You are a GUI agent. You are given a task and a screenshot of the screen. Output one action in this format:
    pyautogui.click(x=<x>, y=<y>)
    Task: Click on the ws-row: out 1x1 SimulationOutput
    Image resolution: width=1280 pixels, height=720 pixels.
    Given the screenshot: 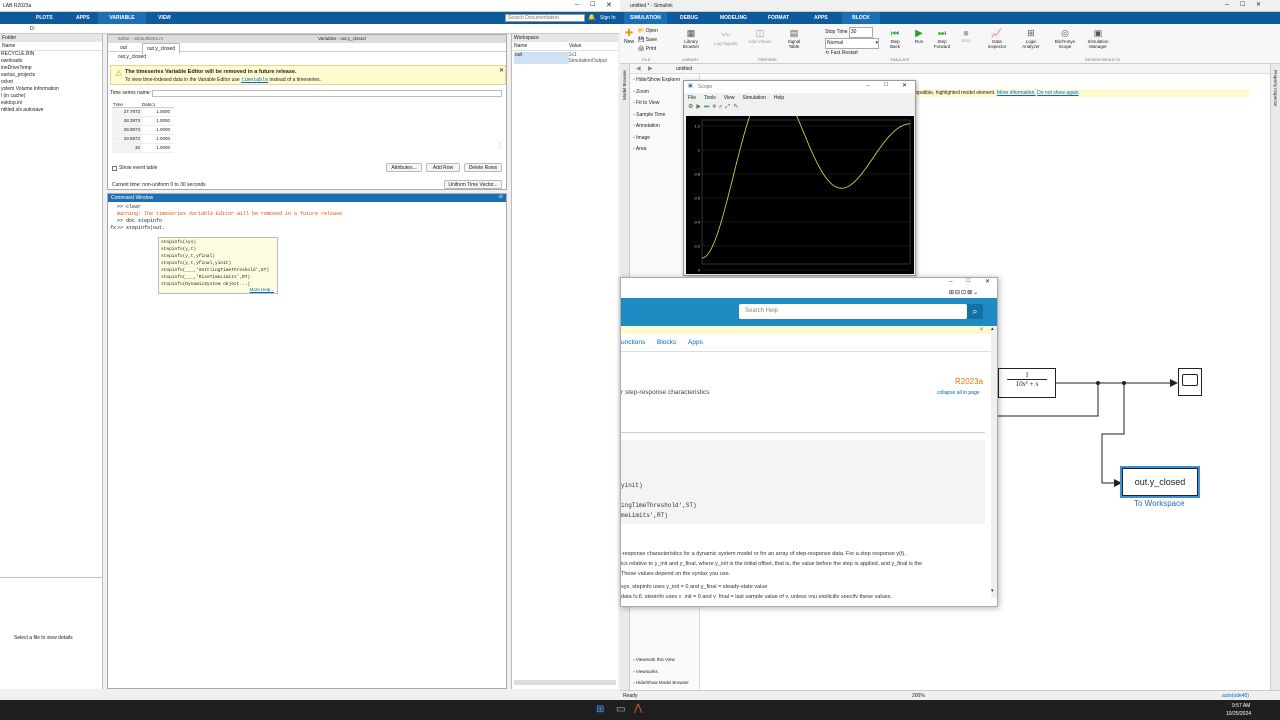 What is the action you would take?
    pyautogui.click(x=565, y=58)
    